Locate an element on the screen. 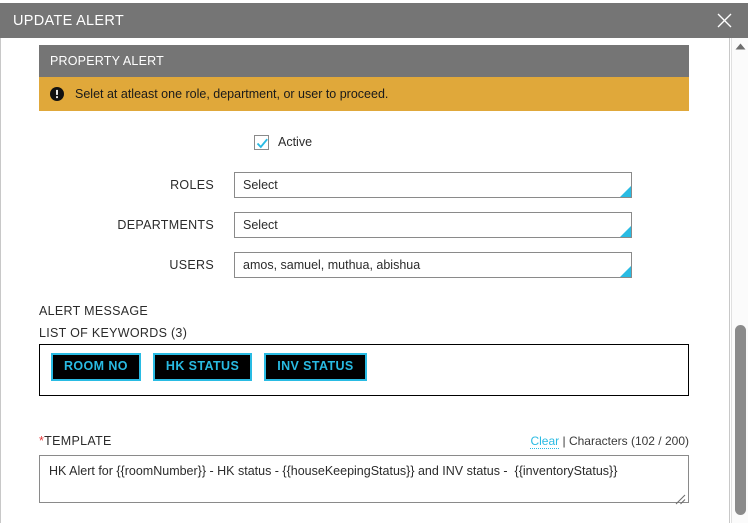  vertical-scrollbar is located at coordinates (739, 280).